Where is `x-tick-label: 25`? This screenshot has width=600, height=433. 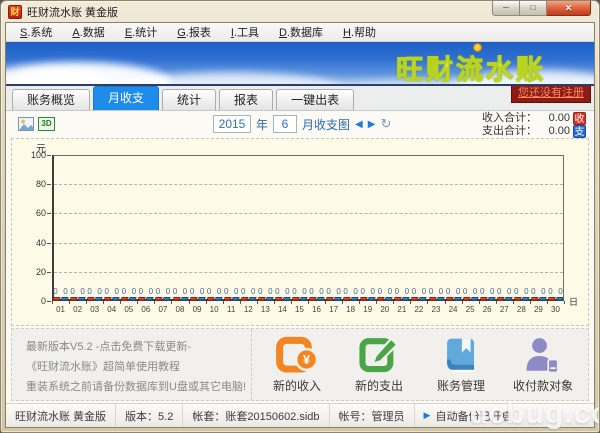
x-tick-label: 25 is located at coordinates (470, 309).